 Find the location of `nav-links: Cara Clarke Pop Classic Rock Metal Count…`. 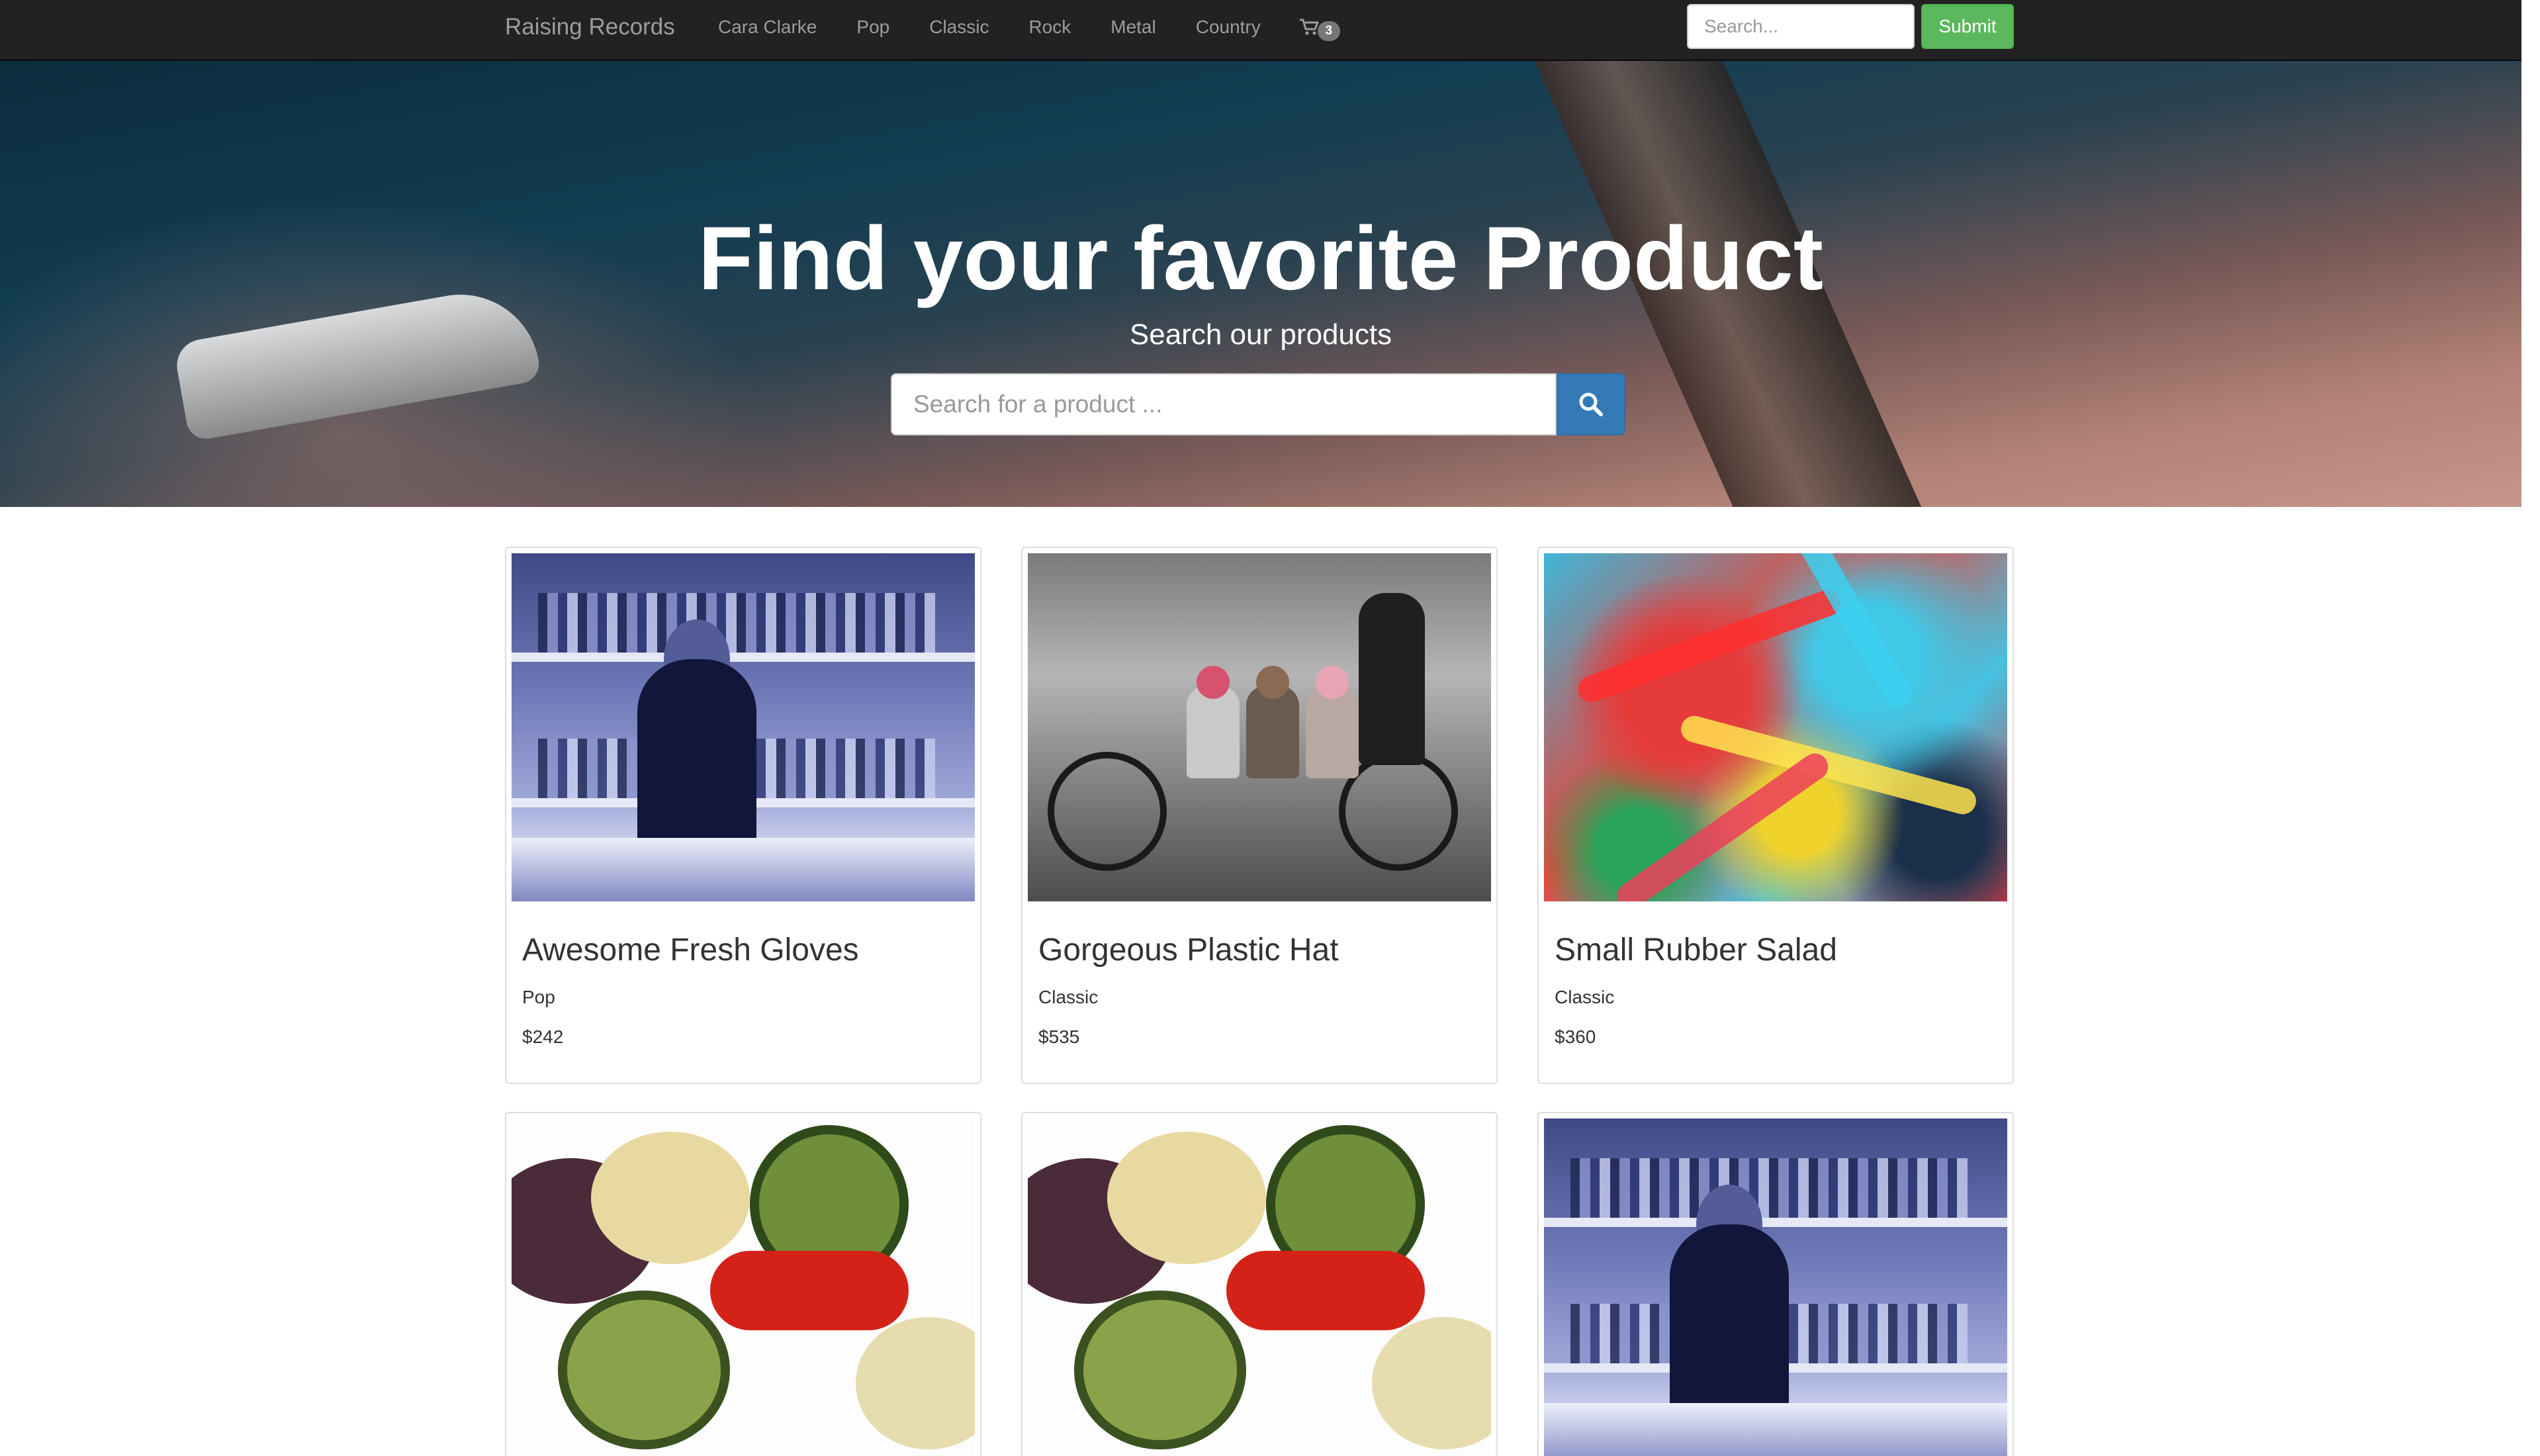

nav-links: Cara Clarke Pop Classic Rock Metal Count… is located at coordinates (1029, 27).